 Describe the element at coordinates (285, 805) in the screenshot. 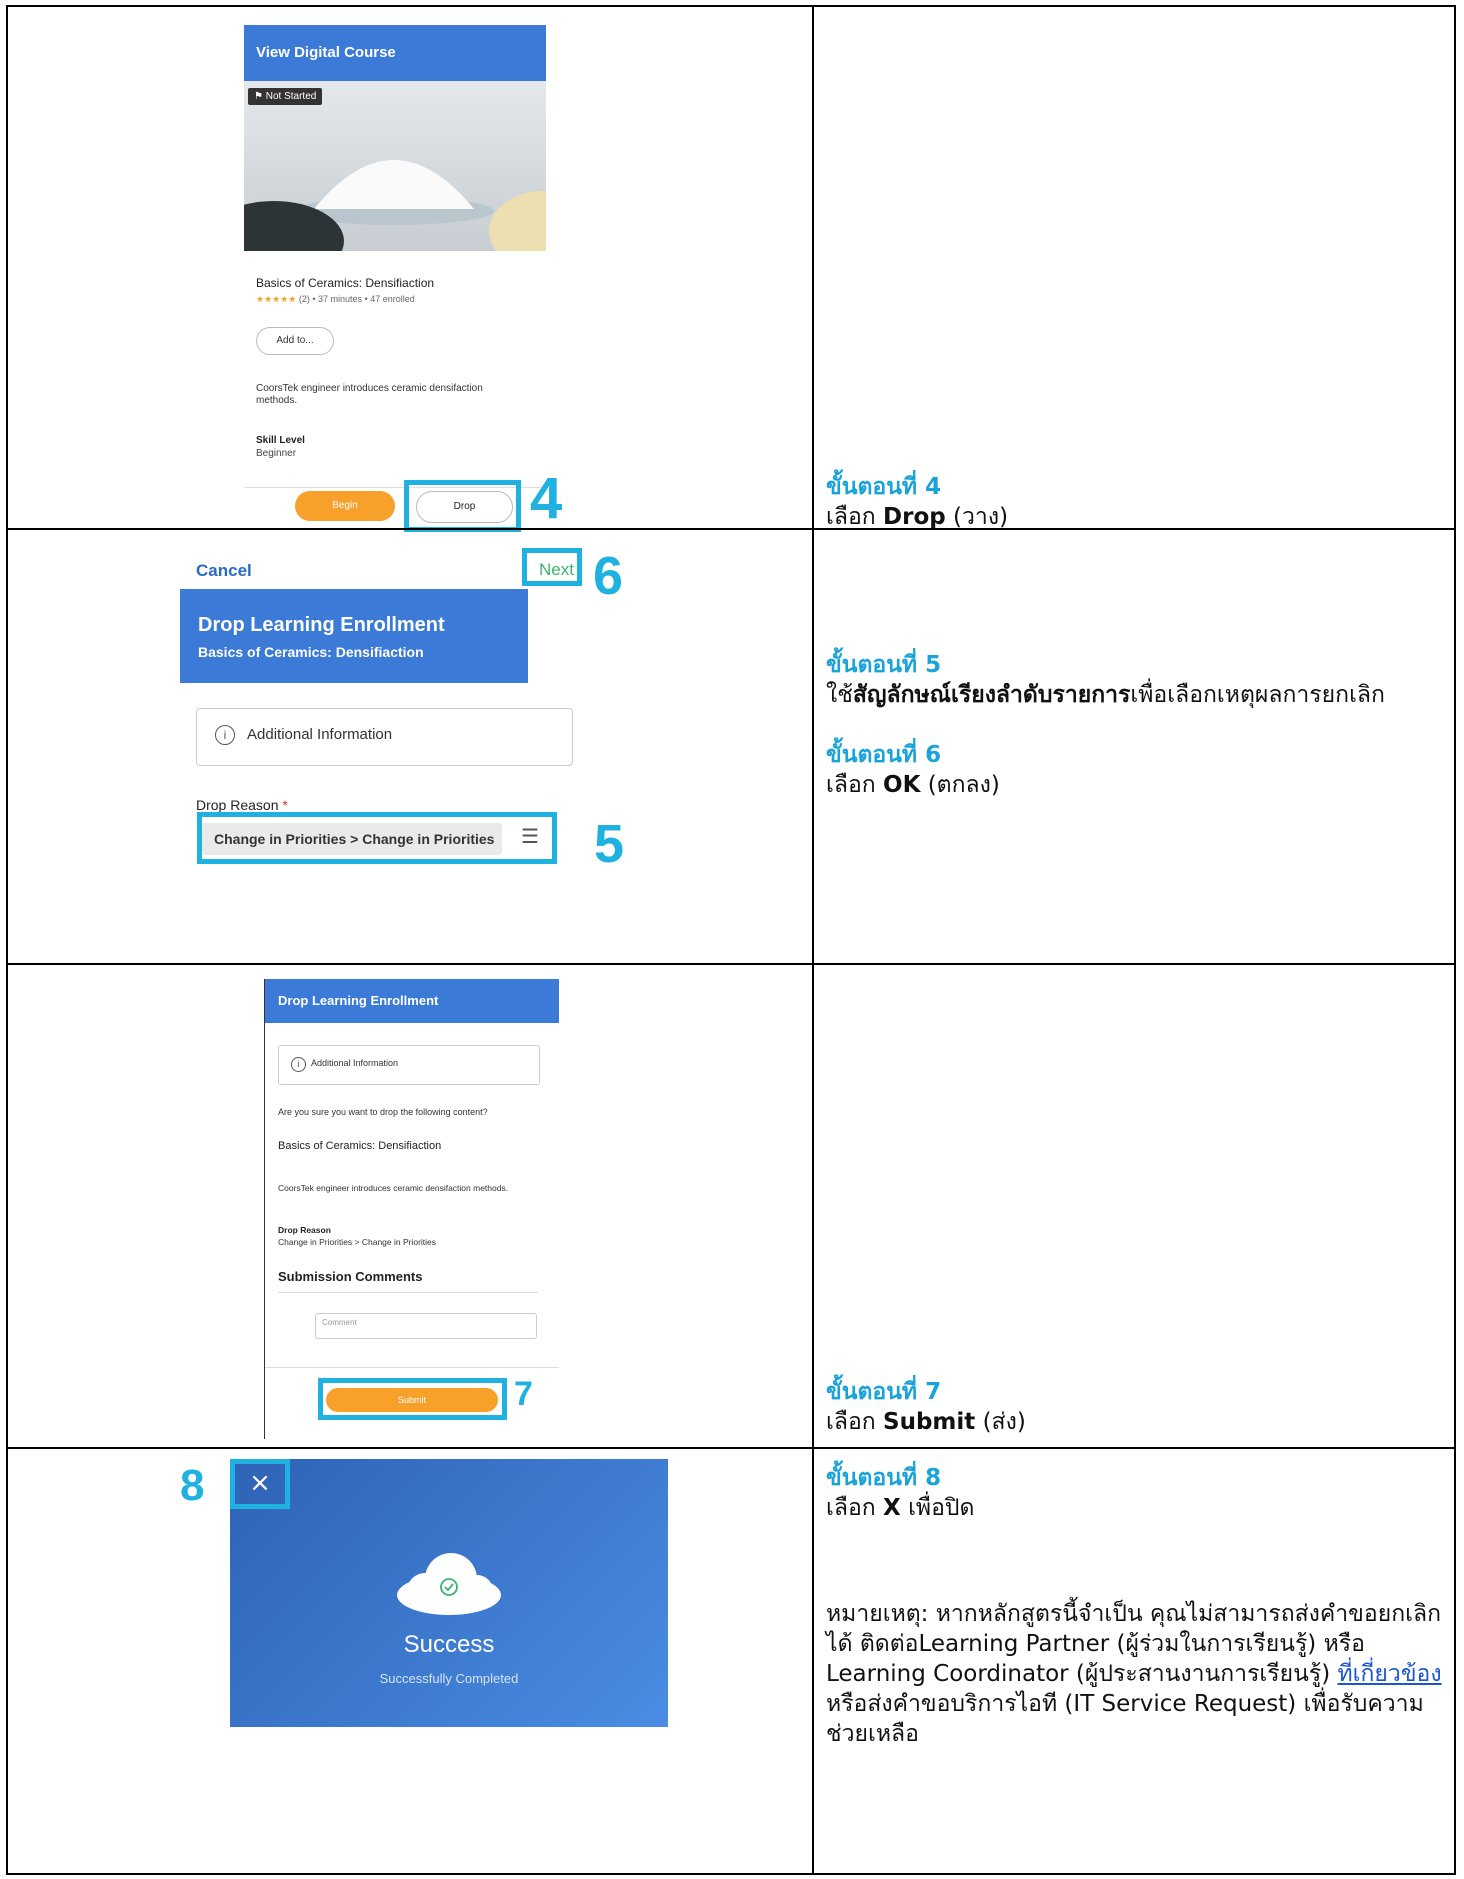

I see `required-mark: *` at that location.